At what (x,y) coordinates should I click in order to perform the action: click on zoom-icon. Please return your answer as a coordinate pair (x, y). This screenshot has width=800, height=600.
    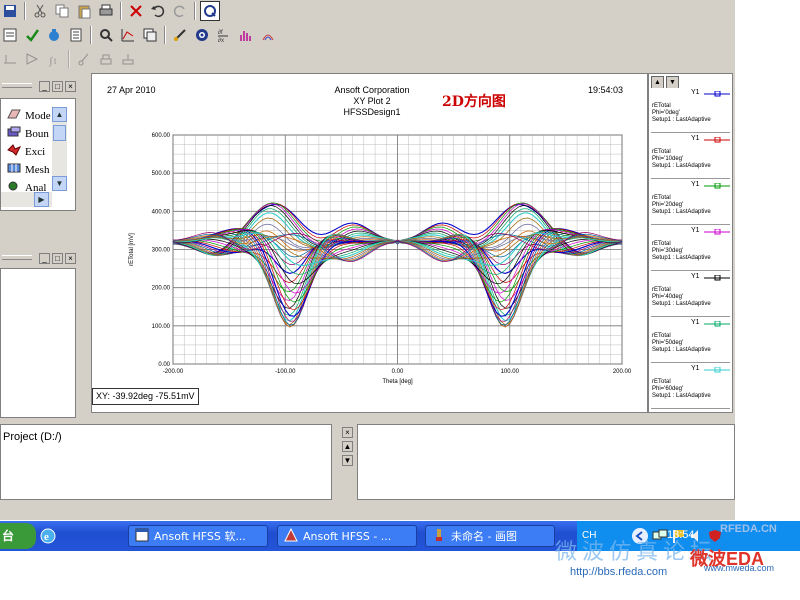
    Looking at the image, I should click on (106, 35).